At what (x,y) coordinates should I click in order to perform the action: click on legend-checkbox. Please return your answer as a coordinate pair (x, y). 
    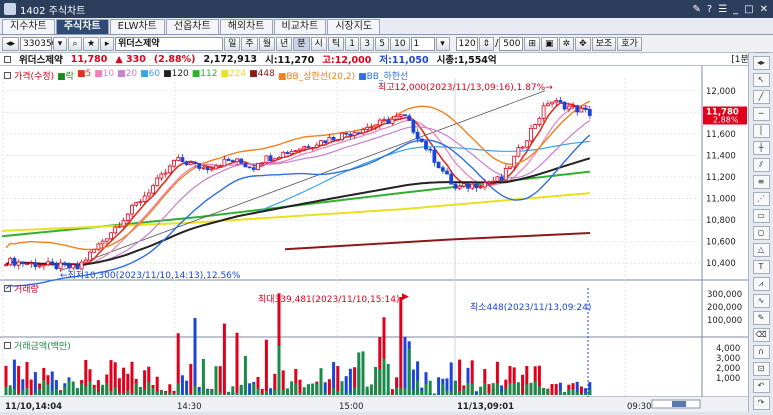
    Looking at the image, I should click on (7, 75).